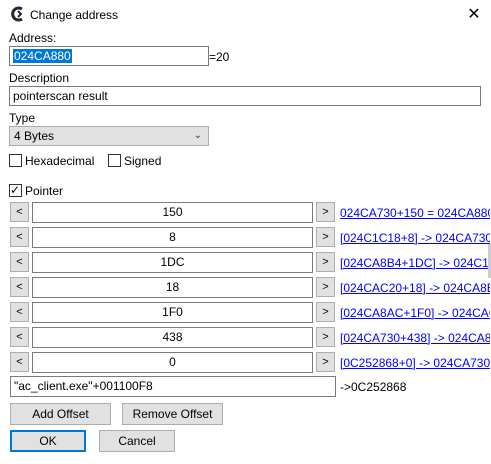  I want to click on description-input: pointerscan result, so click(245, 96).